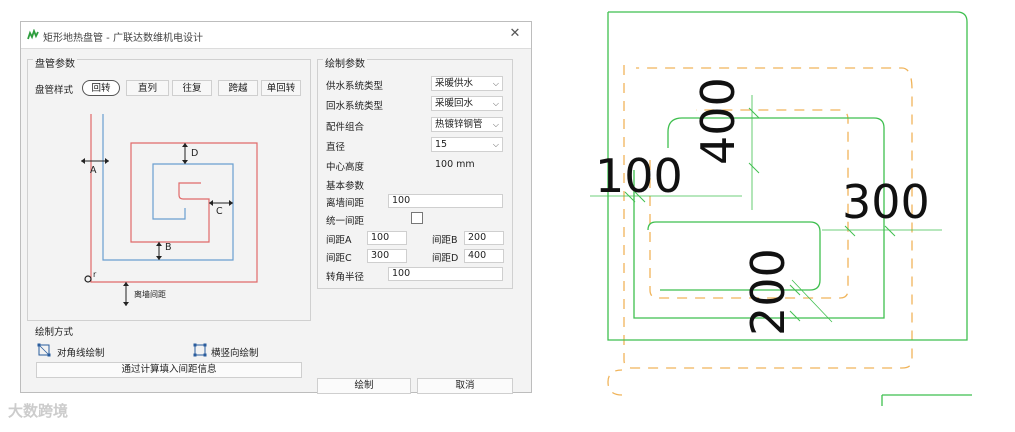 Image resolution: width=1015 pixels, height=432 pixels. Describe the element at coordinates (192, 88) in the screenshot. I see `style-button-reciprocating: 往复` at that location.